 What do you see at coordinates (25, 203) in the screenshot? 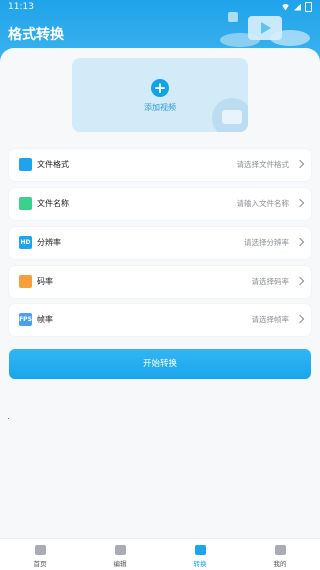
I see `file-name-icon` at bounding box center [25, 203].